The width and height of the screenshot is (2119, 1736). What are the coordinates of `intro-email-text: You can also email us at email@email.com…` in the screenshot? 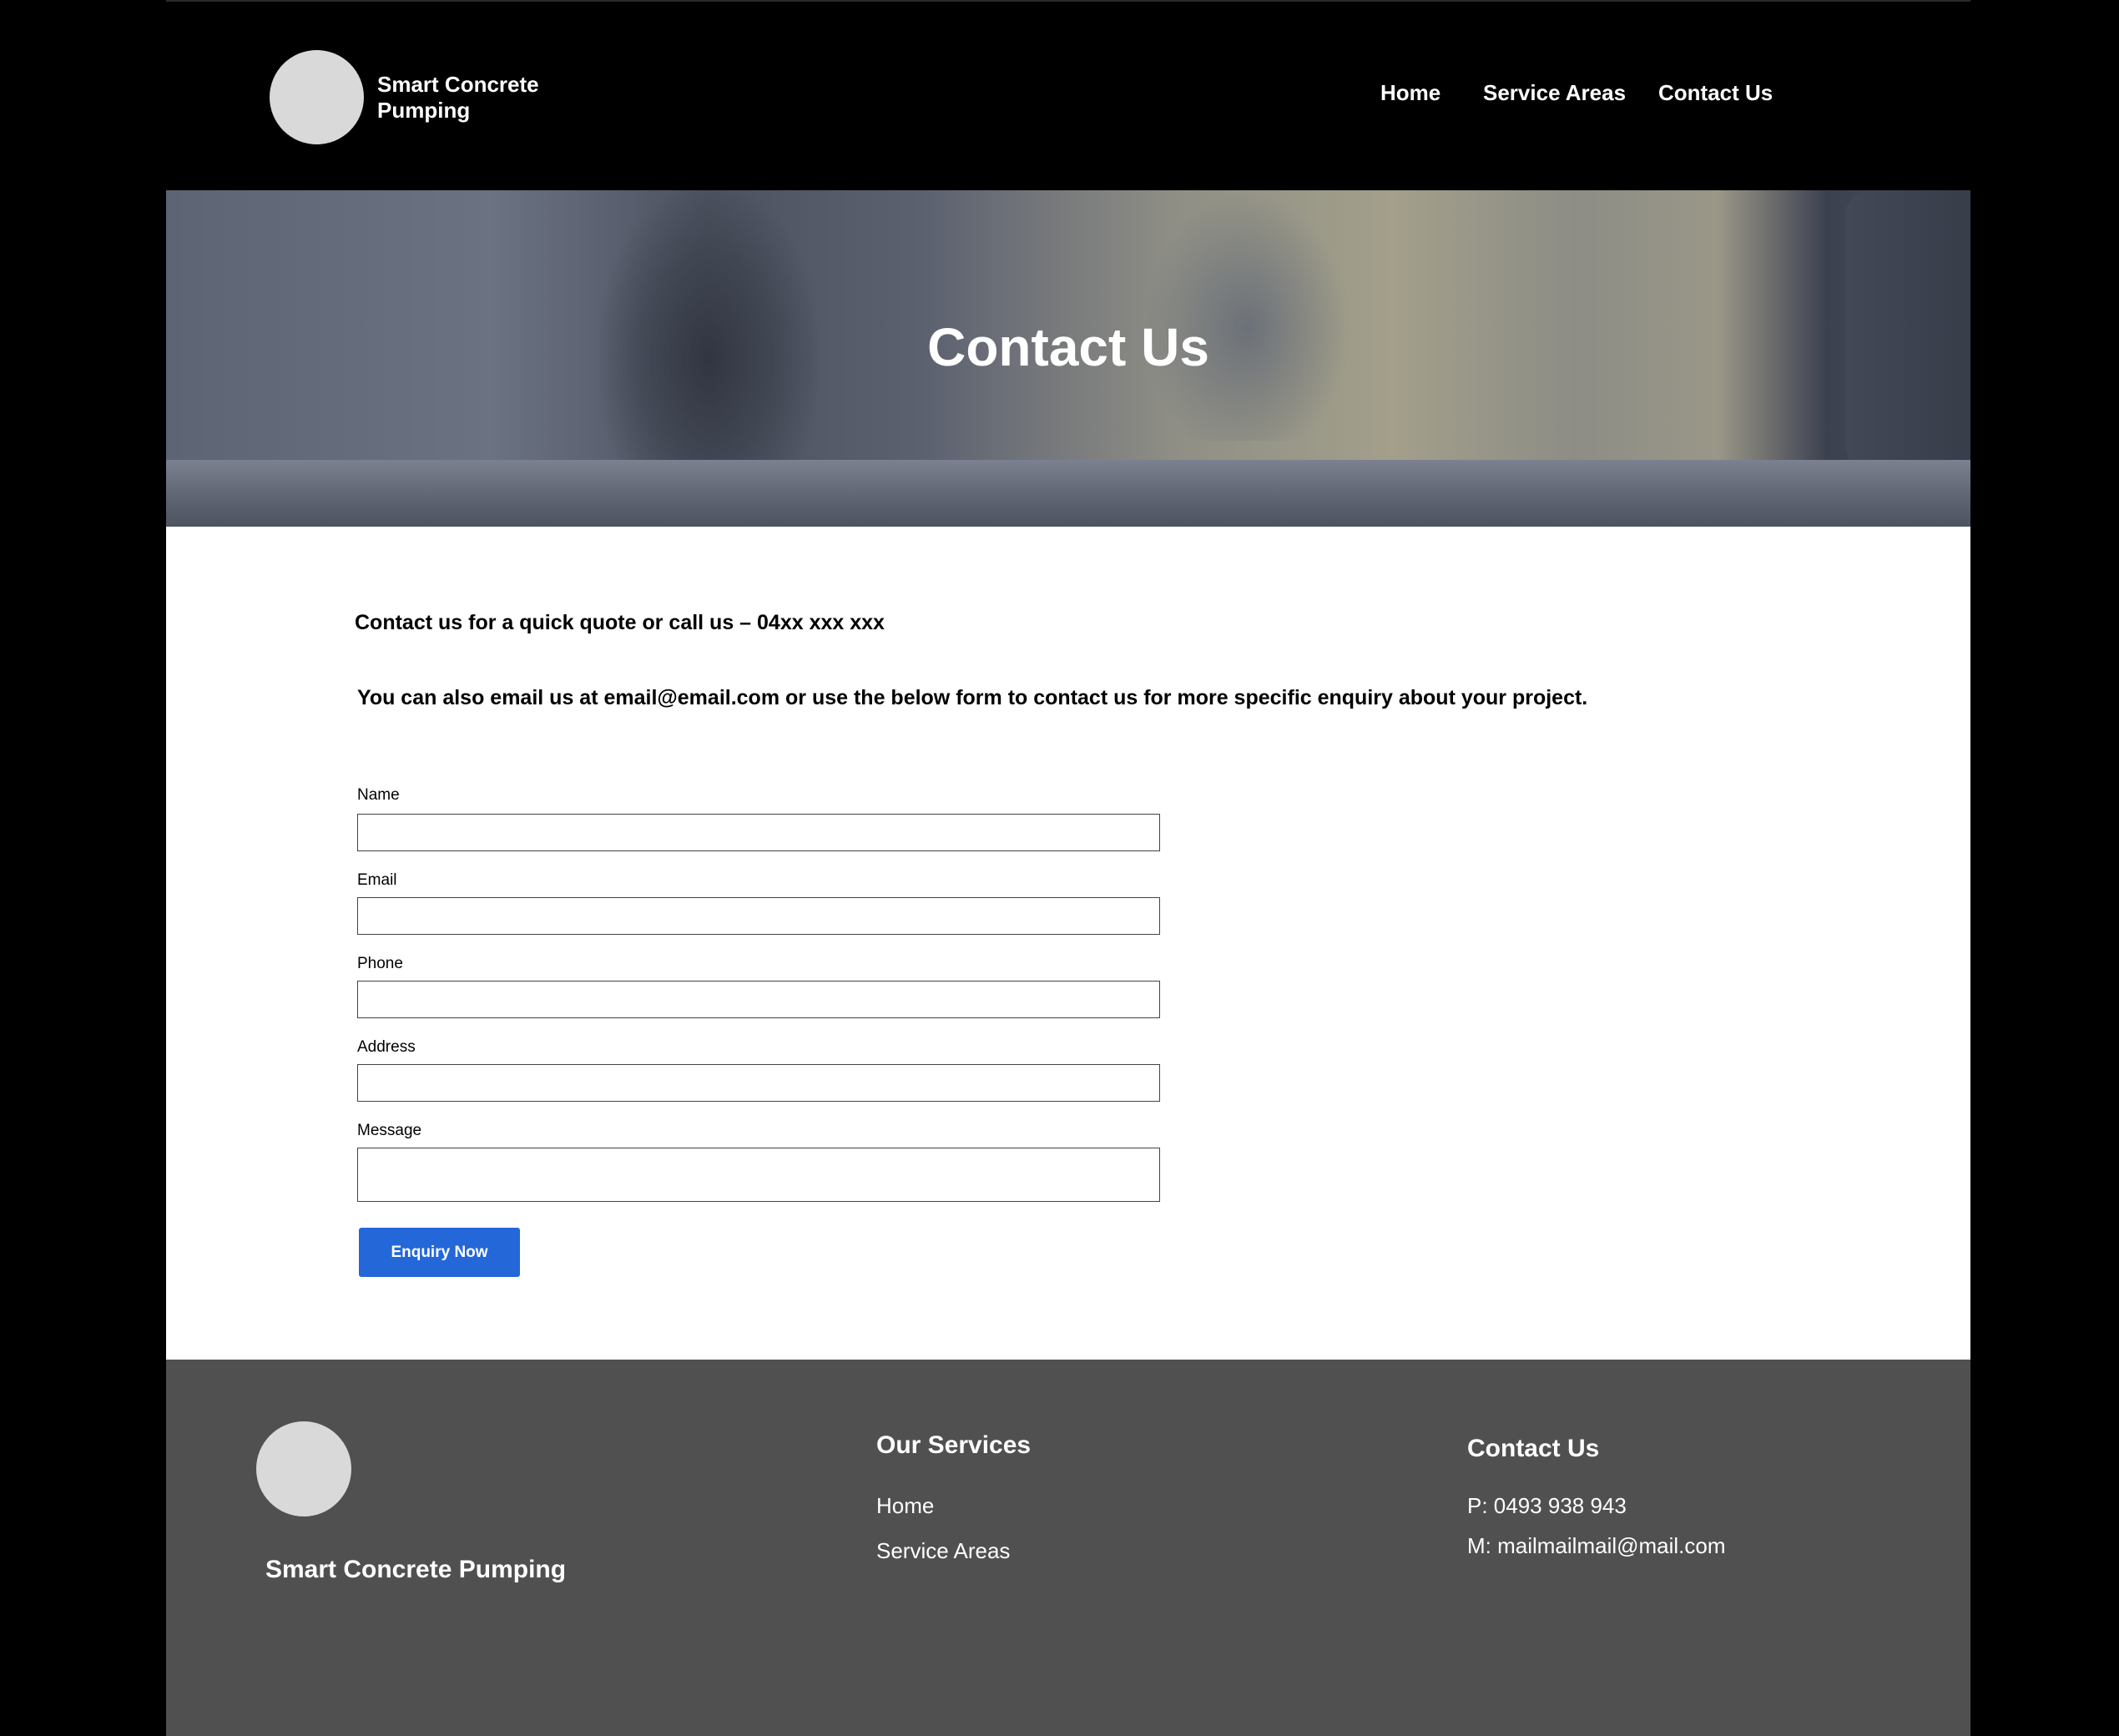 It's located at (972, 697).